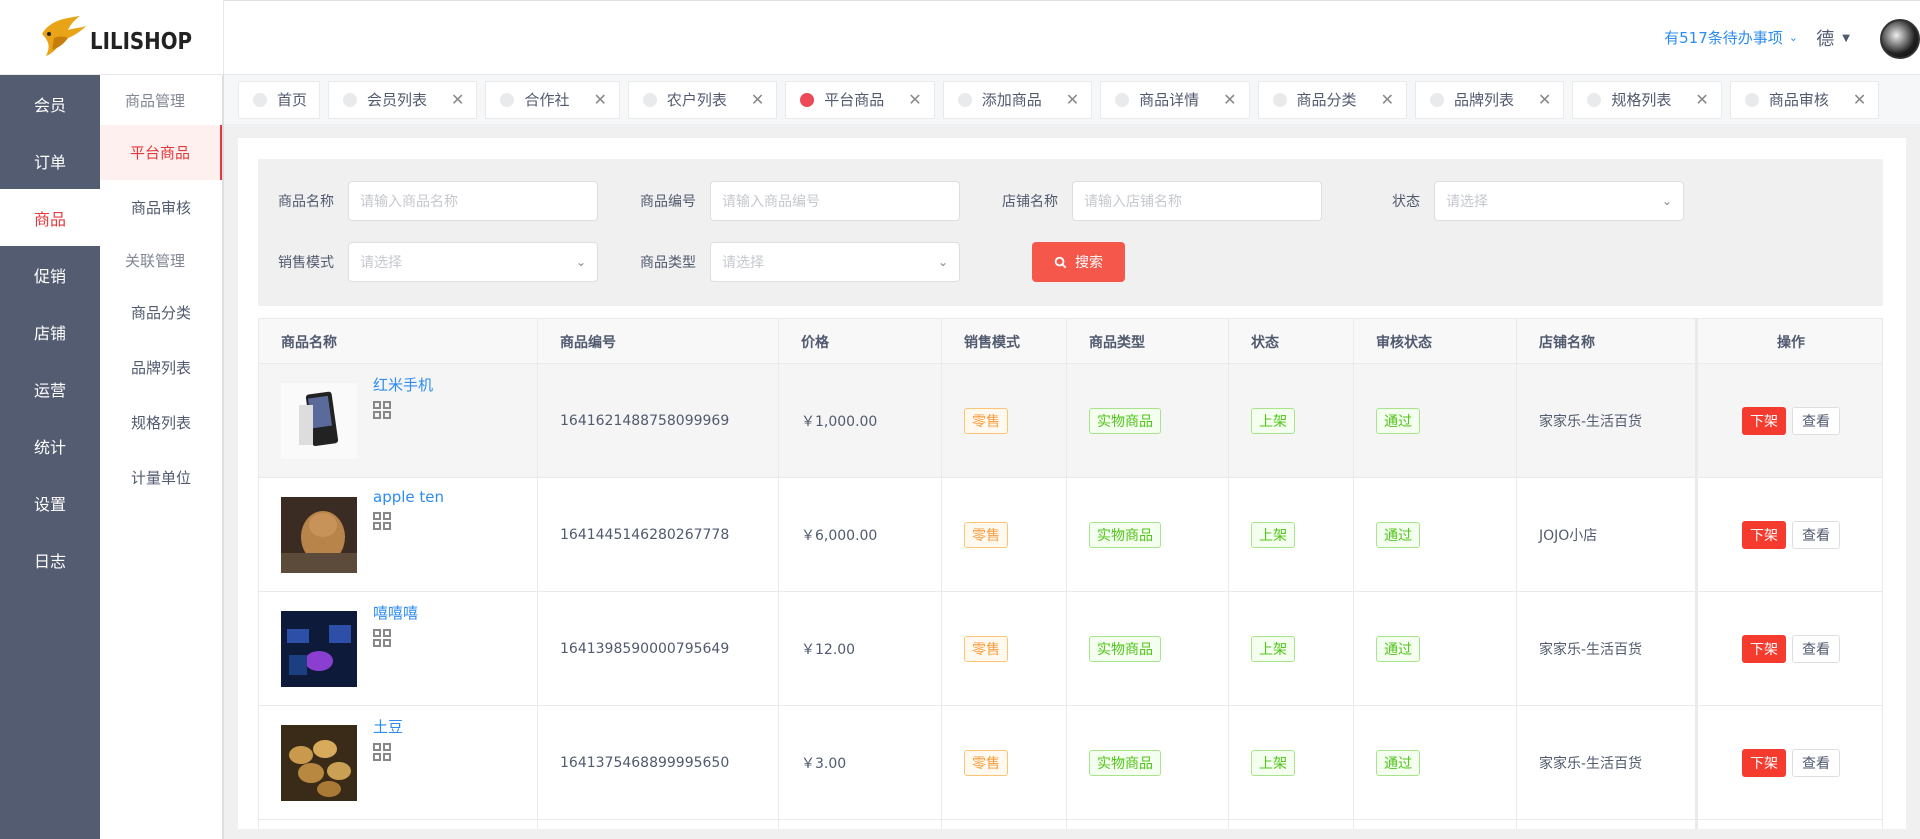  Describe the element at coordinates (388, 726) in the screenshot. I see `goods-name-link: 土豆` at that location.